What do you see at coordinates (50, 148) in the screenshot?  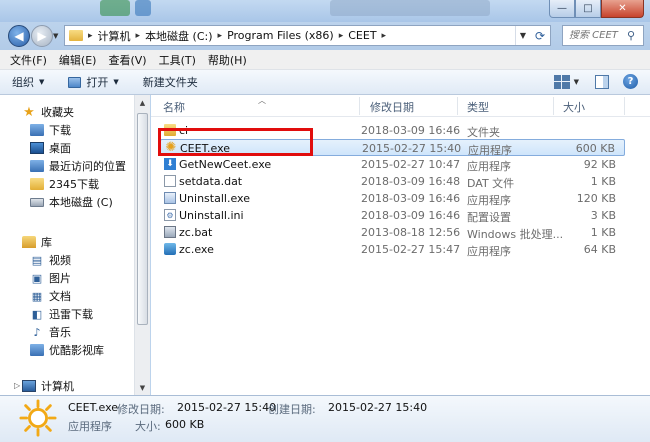 I see `nav-item-desktop: 桌面` at bounding box center [50, 148].